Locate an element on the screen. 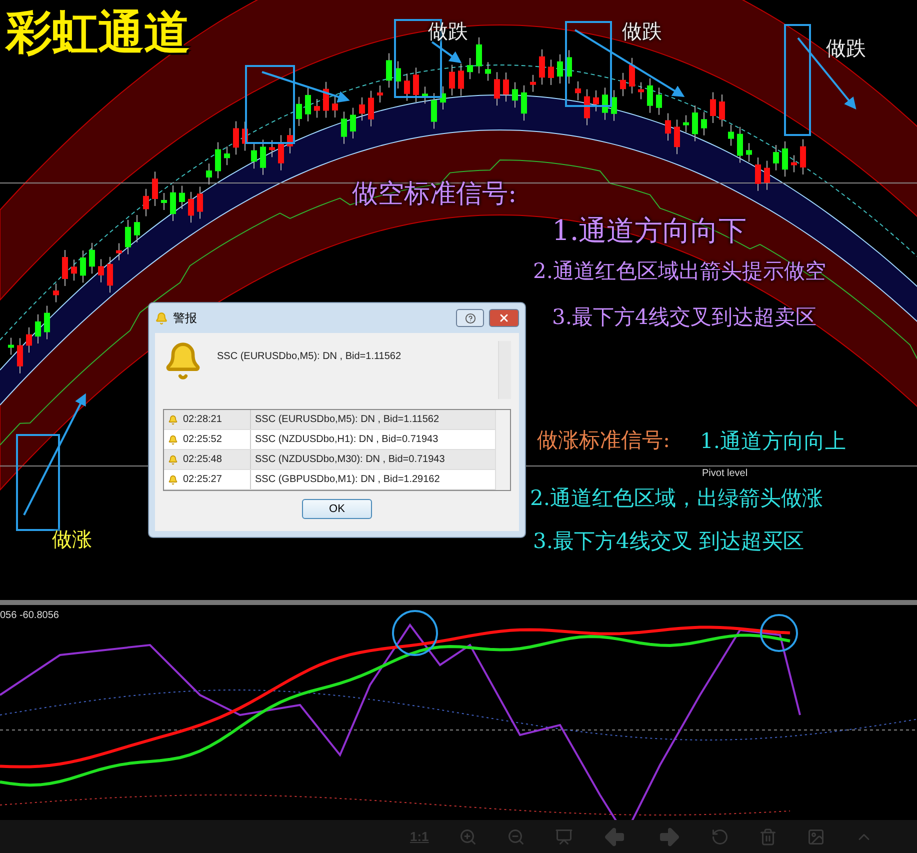 The width and height of the screenshot is (917, 853). image-icon is located at coordinates (815, 837).